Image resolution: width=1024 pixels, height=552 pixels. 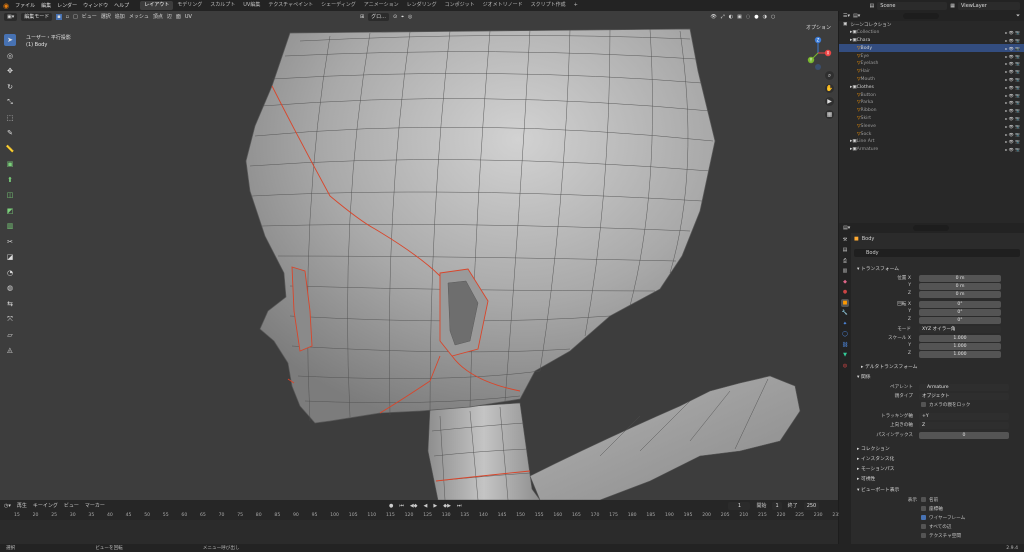 What do you see at coordinates (435, 506) in the screenshot?
I see `play-icon: ▶` at bounding box center [435, 506].